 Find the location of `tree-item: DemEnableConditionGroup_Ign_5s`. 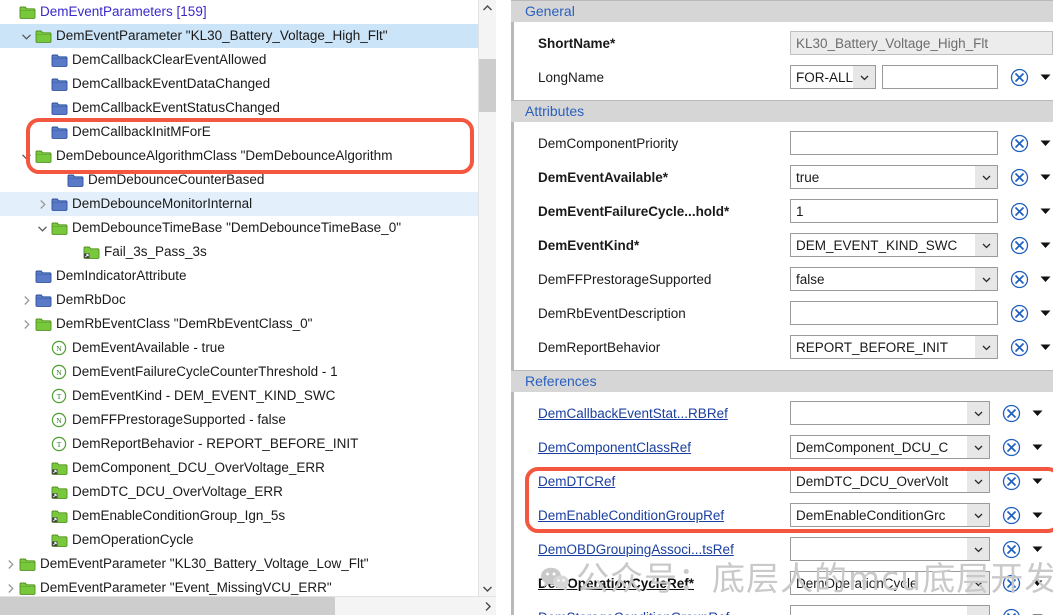

tree-item: DemEnableConditionGroup_Ign_5s is located at coordinates (239, 516).